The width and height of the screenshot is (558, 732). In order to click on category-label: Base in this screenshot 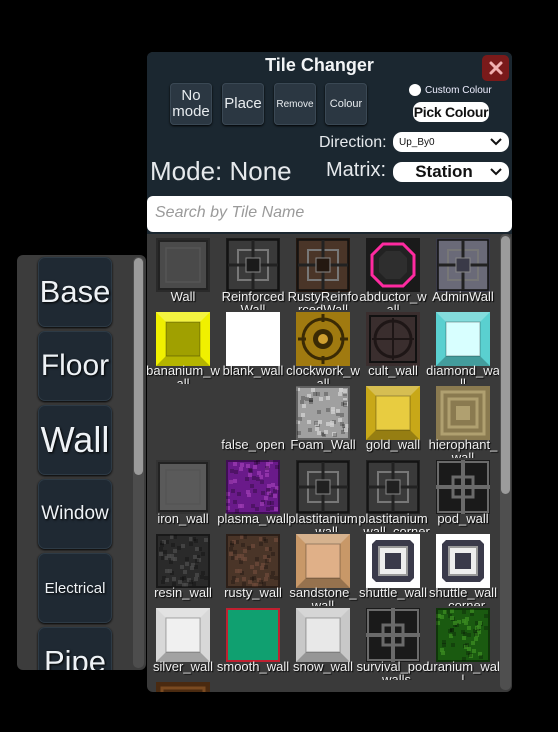, I will do `click(75, 291)`.